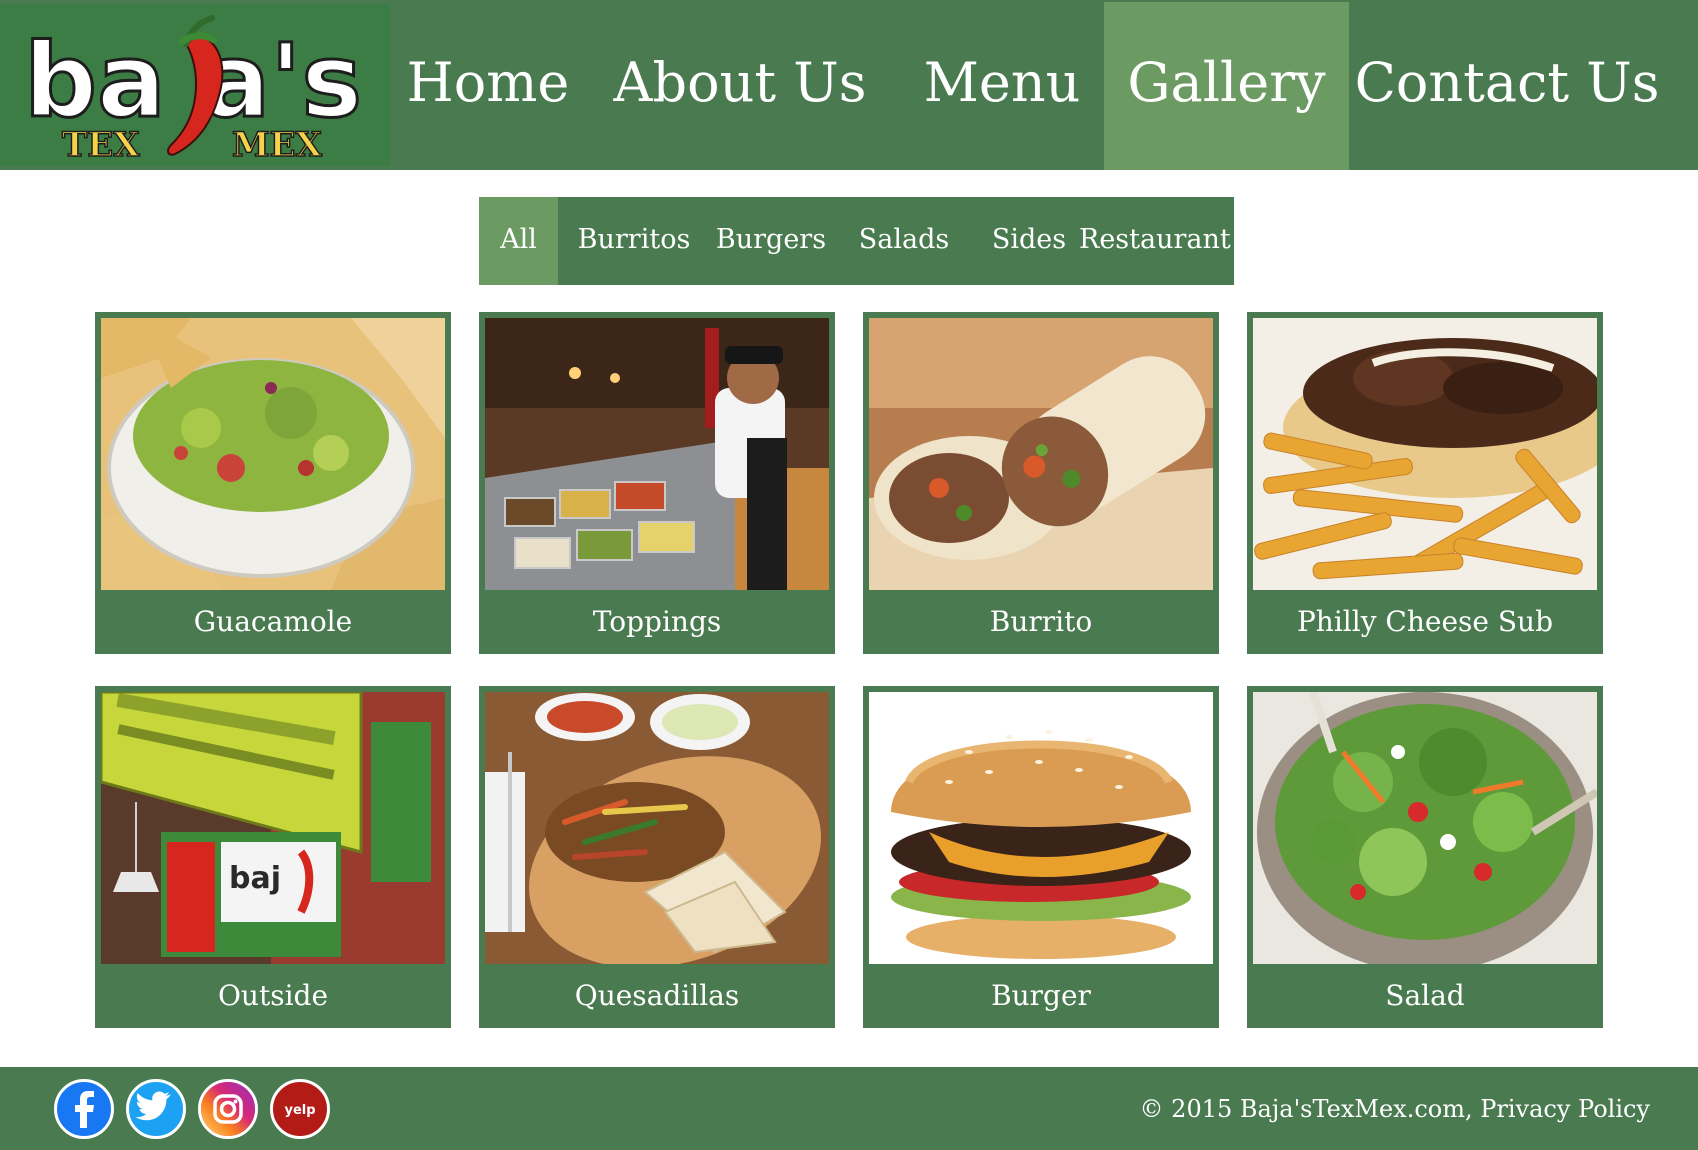  I want to click on card-caption: Burger, so click(1041, 995).